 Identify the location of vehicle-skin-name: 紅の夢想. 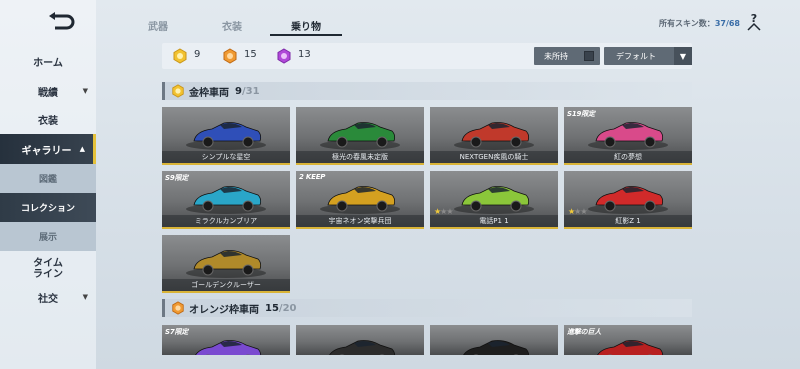
(628, 157).